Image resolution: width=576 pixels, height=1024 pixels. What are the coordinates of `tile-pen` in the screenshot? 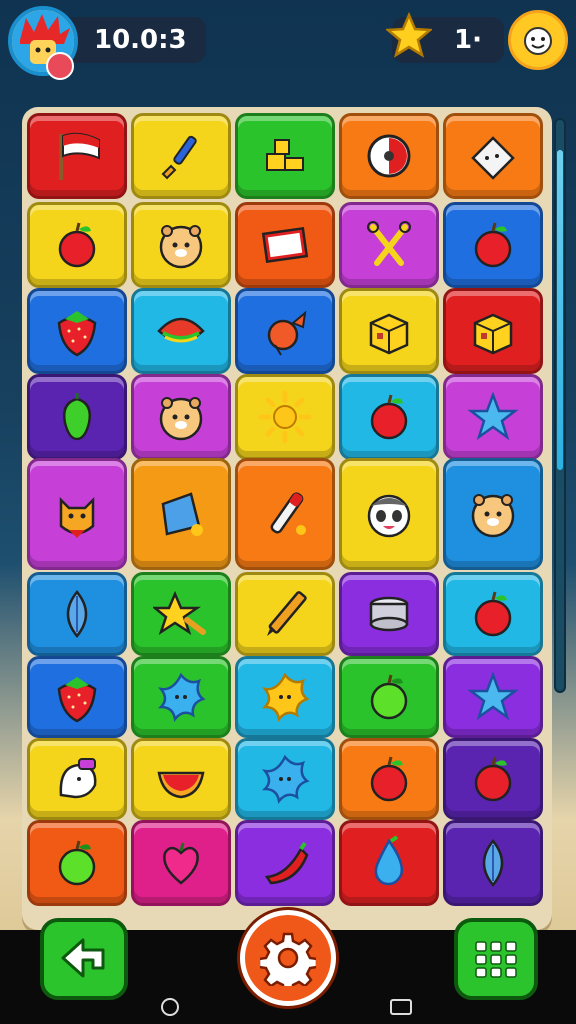 It's located at (285, 514).